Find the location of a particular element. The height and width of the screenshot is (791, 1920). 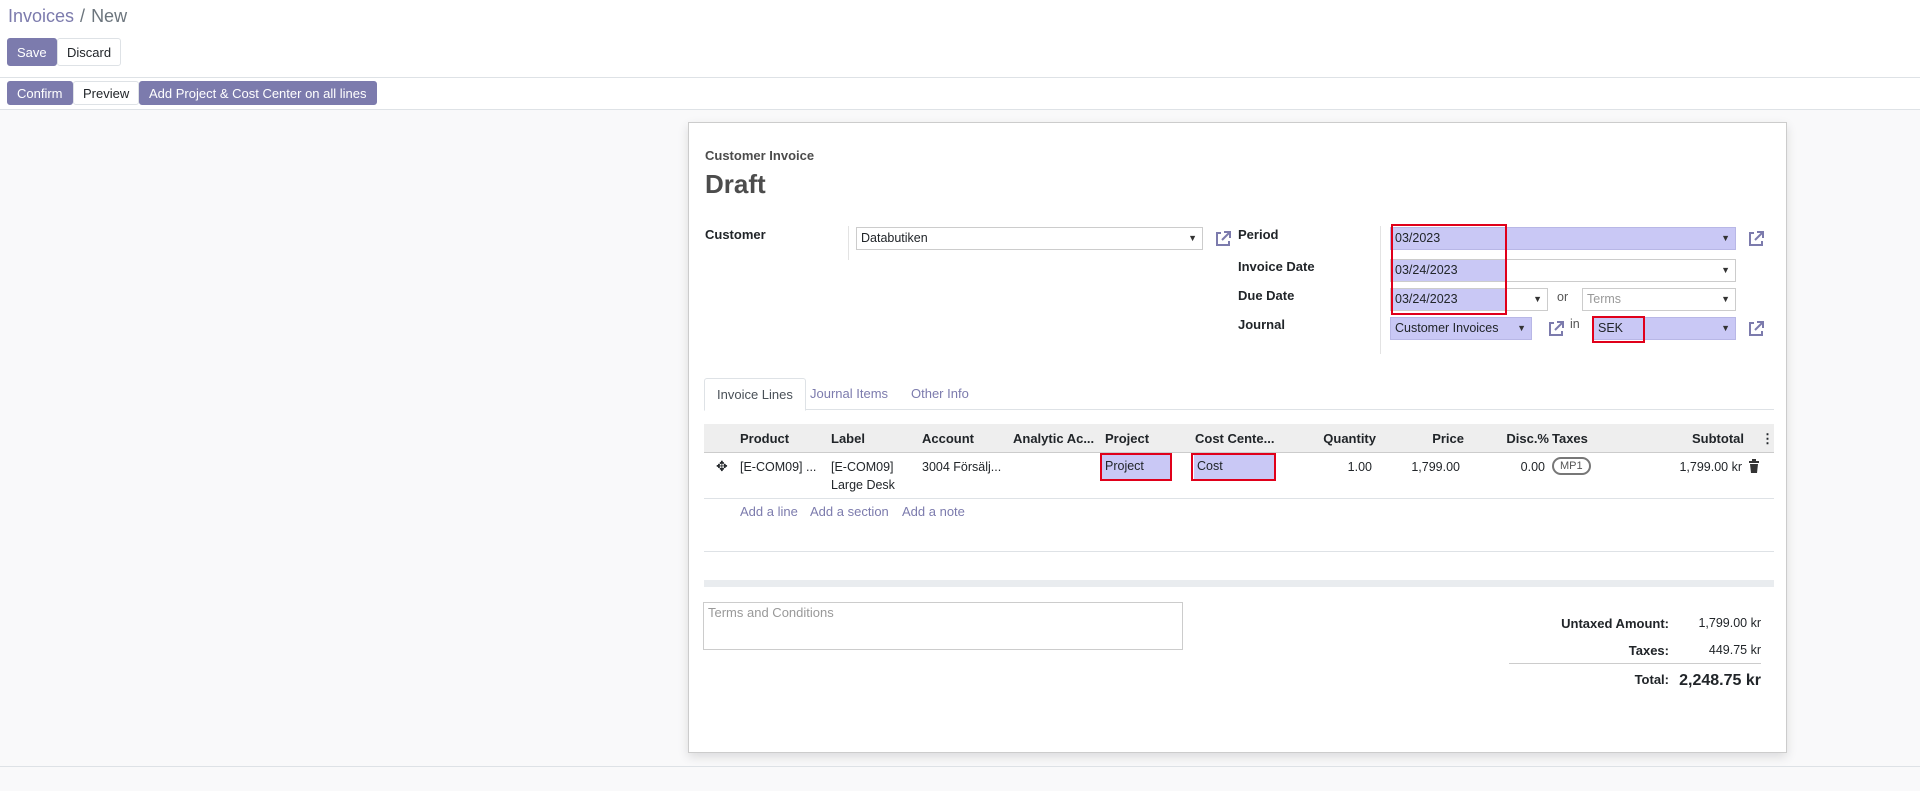

period-value: 03/2023 is located at coordinates (1418, 238).